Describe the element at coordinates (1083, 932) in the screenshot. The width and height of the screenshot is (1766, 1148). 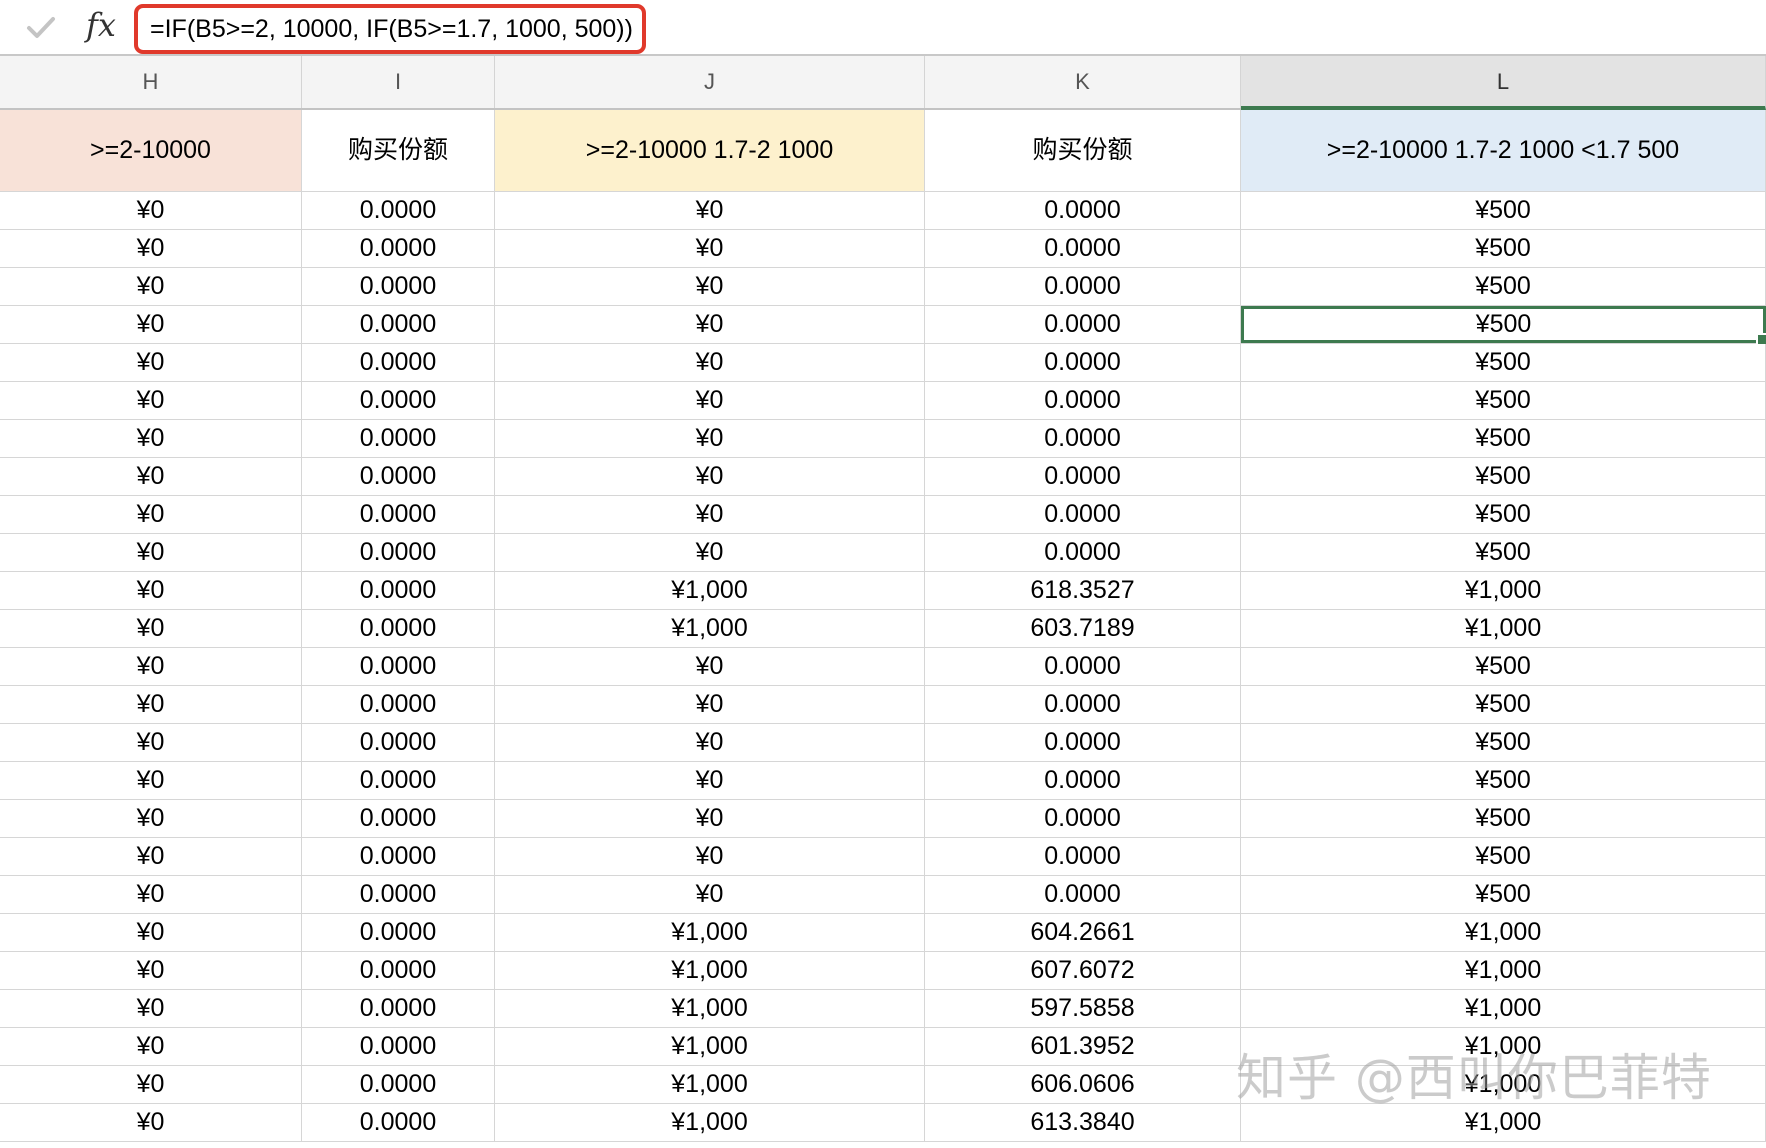
I see `table-cell: 604.2661` at that location.